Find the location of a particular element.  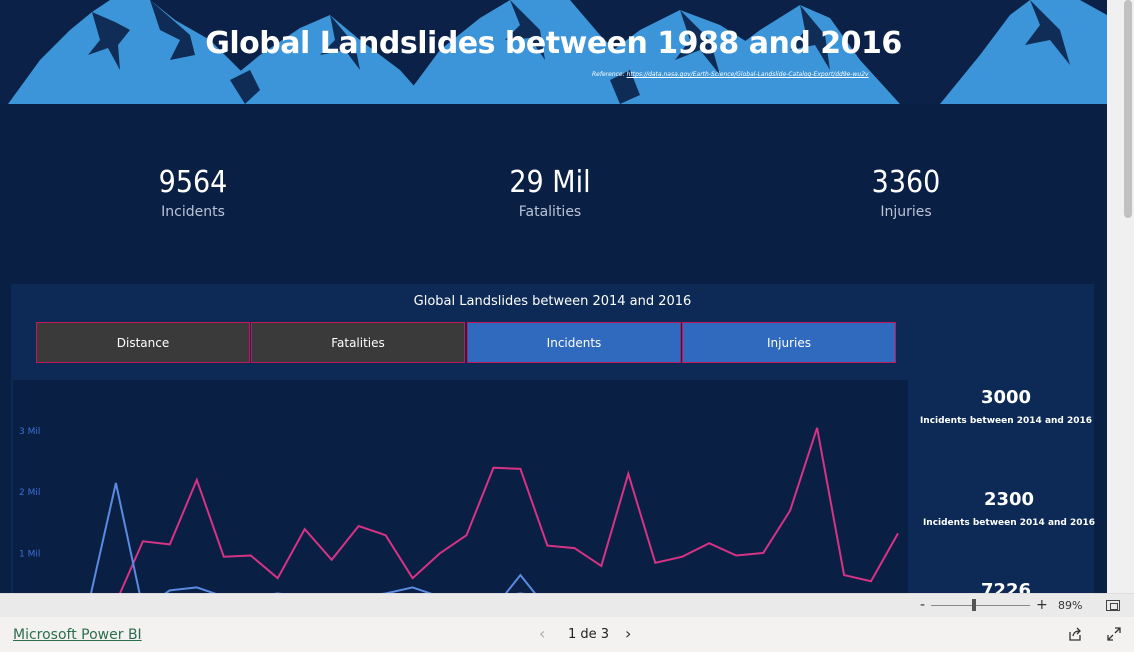

prev-page-icon: ‹ is located at coordinates (542, 633).